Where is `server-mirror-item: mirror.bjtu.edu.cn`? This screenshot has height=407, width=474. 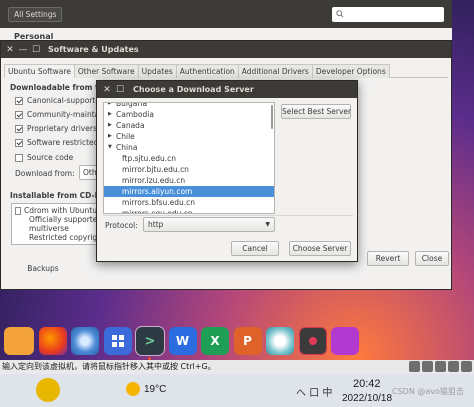 server-mirror-item: mirror.bjtu.edu.cn is located at coordinates (189, 169).